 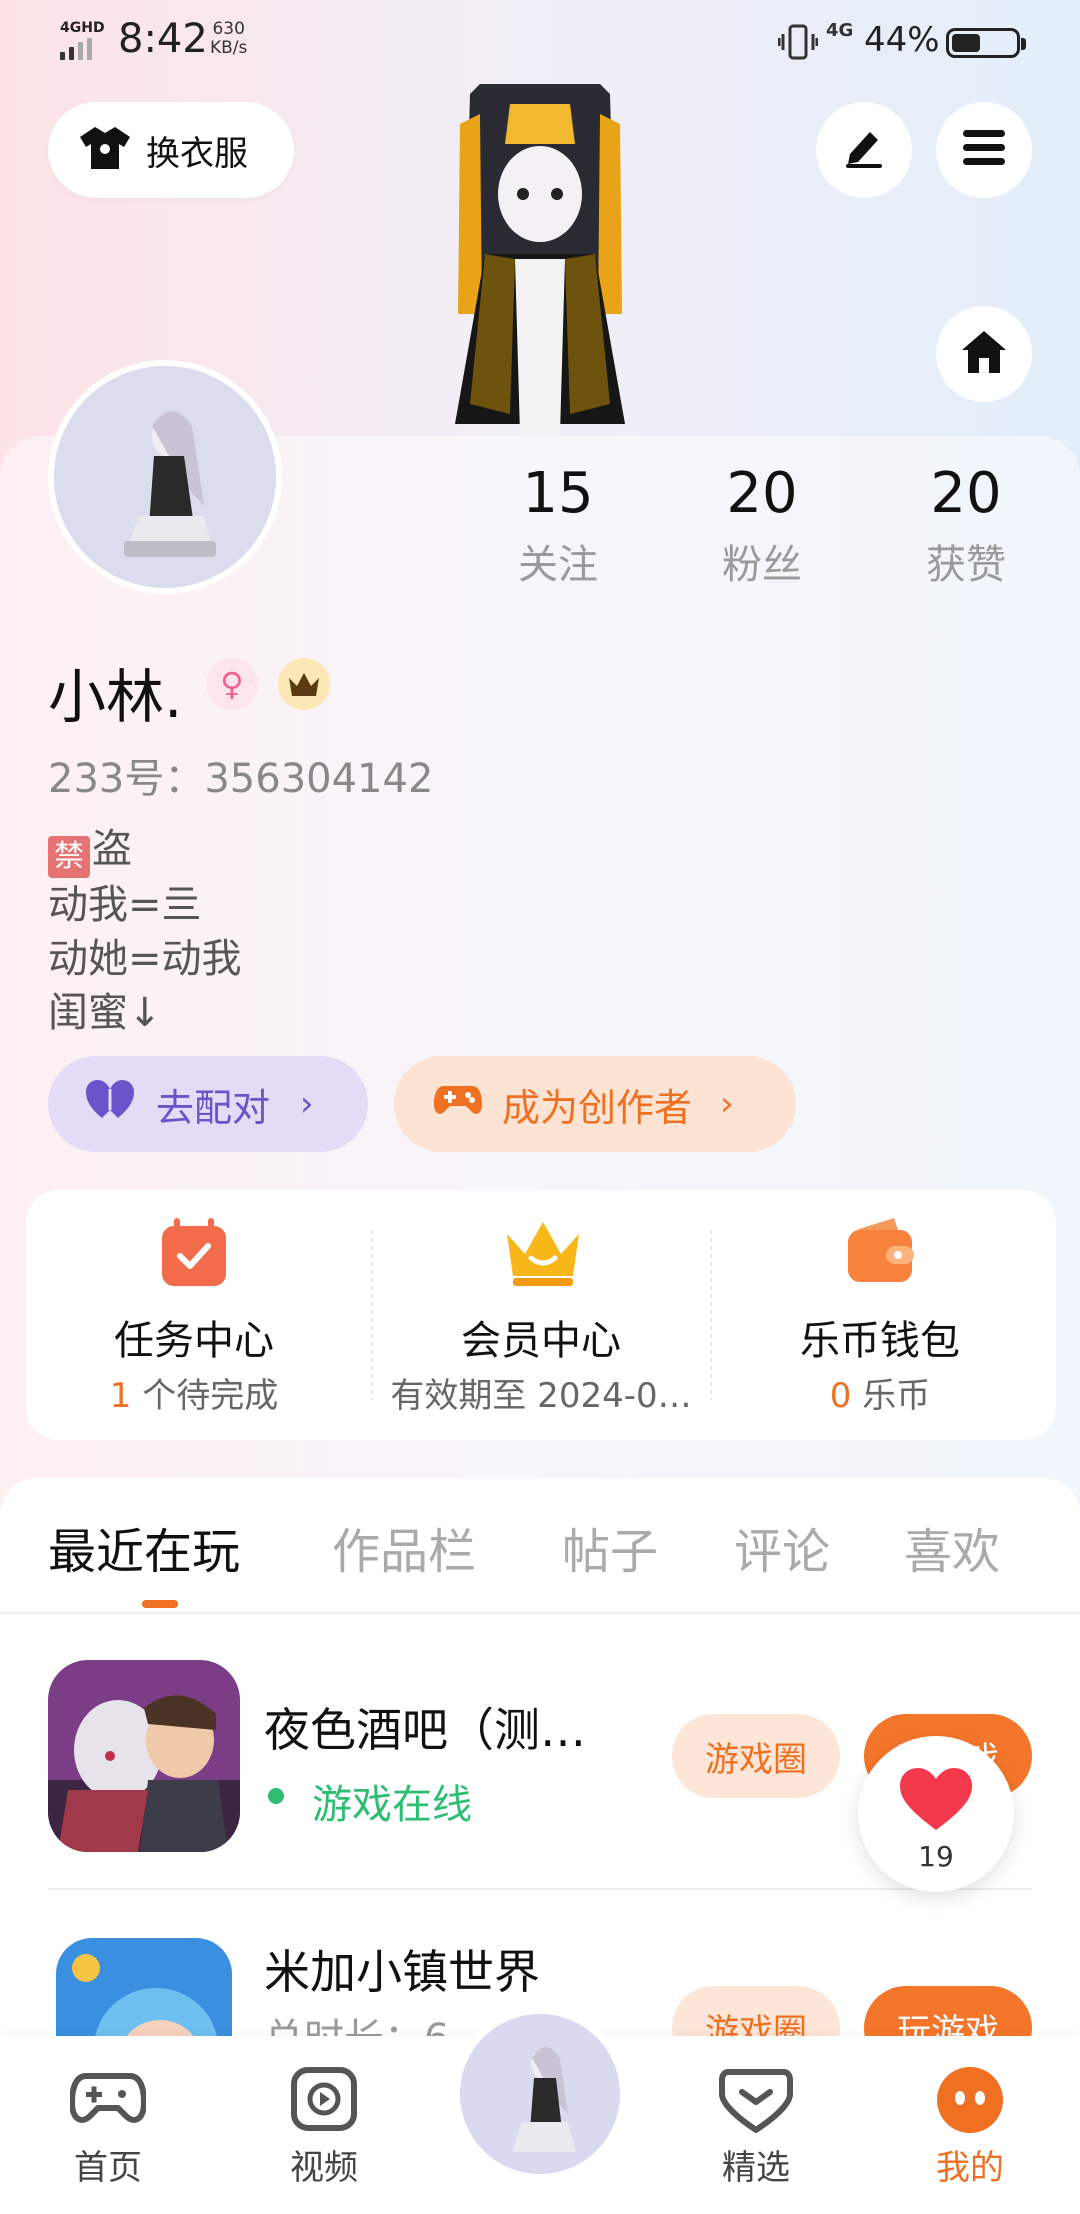 What do you see at coordinates (540, 1889) in the screenshot?
I see `row-divider` at bounding box center [540, 1889].